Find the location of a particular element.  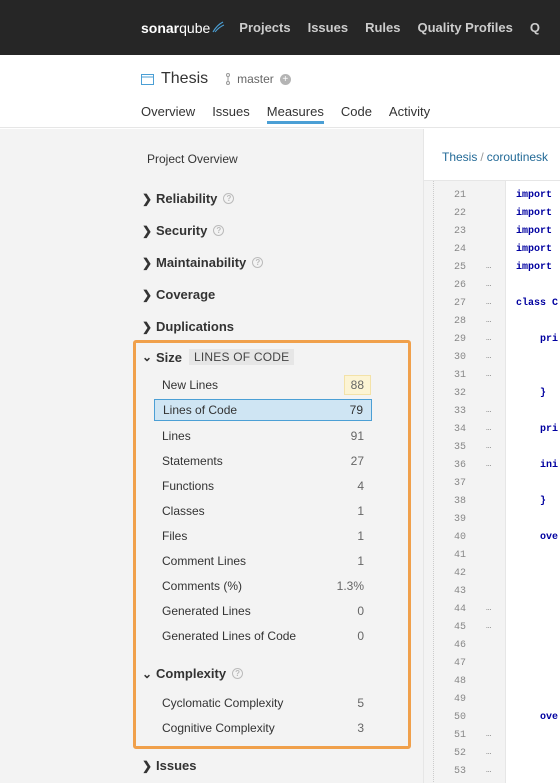

line-number: 33 is located at coordinates (460, 411).